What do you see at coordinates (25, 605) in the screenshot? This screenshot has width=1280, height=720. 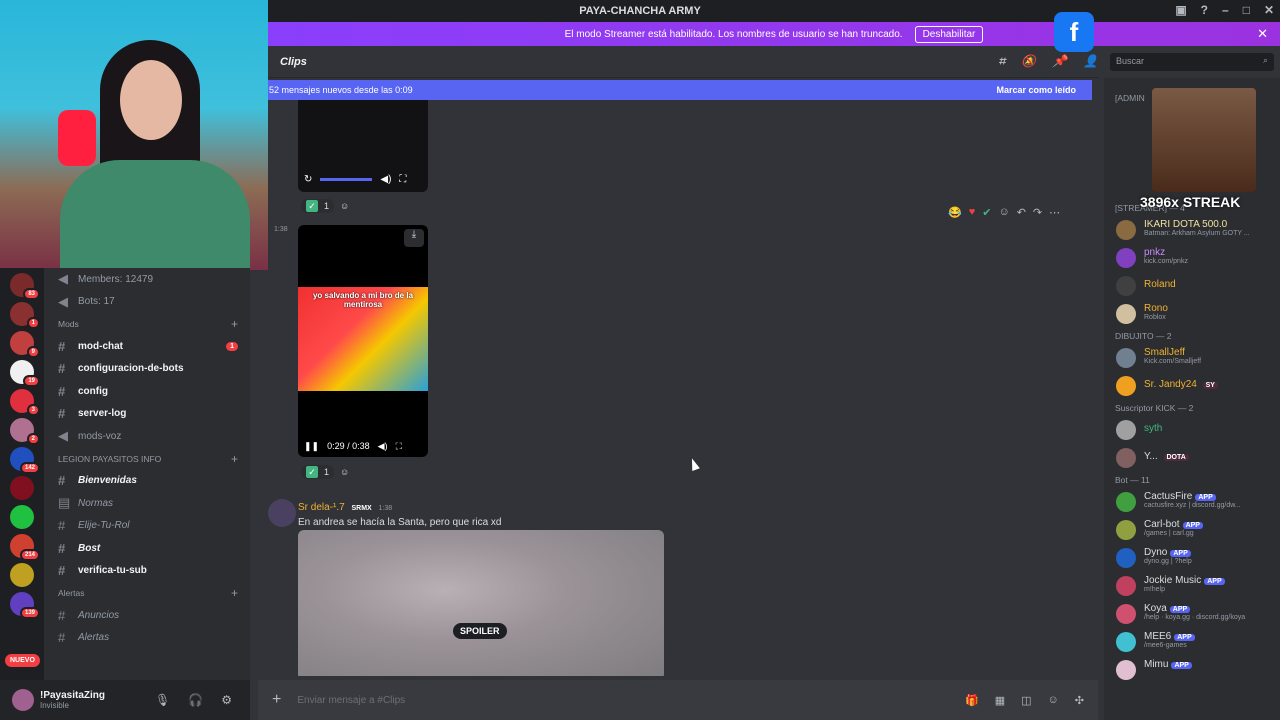 I see `server-icon: 139` at bounding box center [25, 605].